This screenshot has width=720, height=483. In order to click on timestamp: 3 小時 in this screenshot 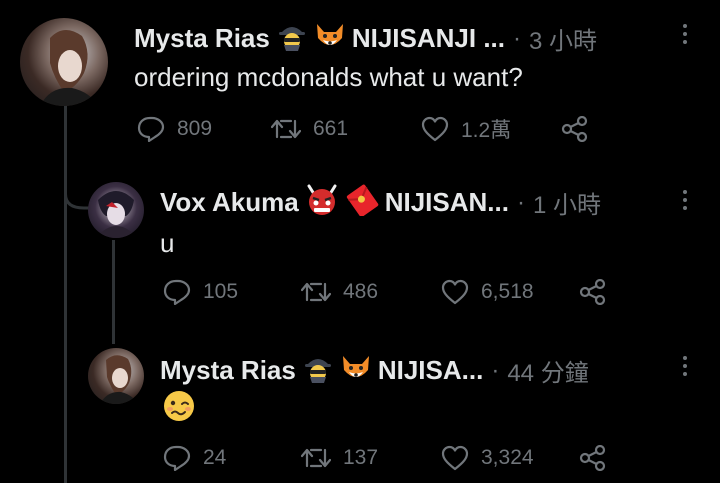, I will do `click(563, 38)`.